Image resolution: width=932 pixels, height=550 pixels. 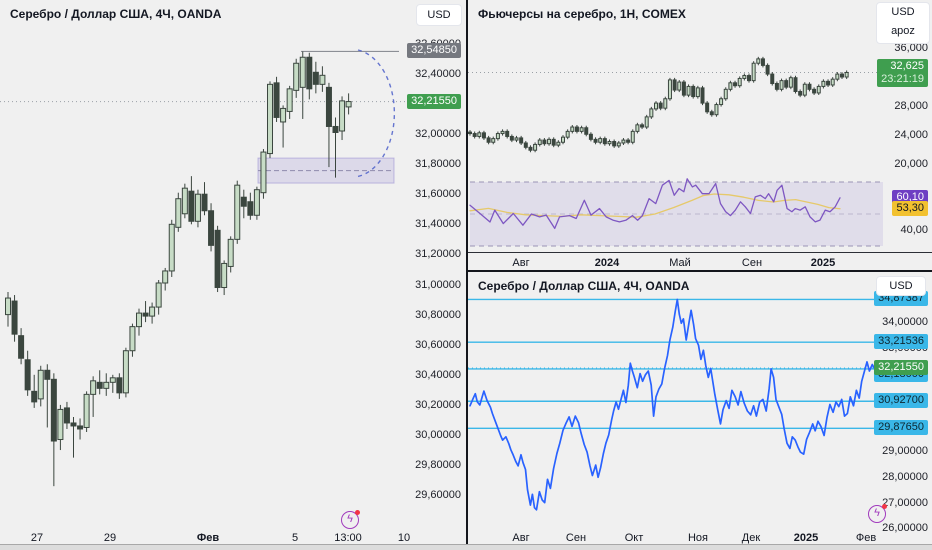 I want to click on comex-currency-box: USD apoz, so click(x=903, y=23).